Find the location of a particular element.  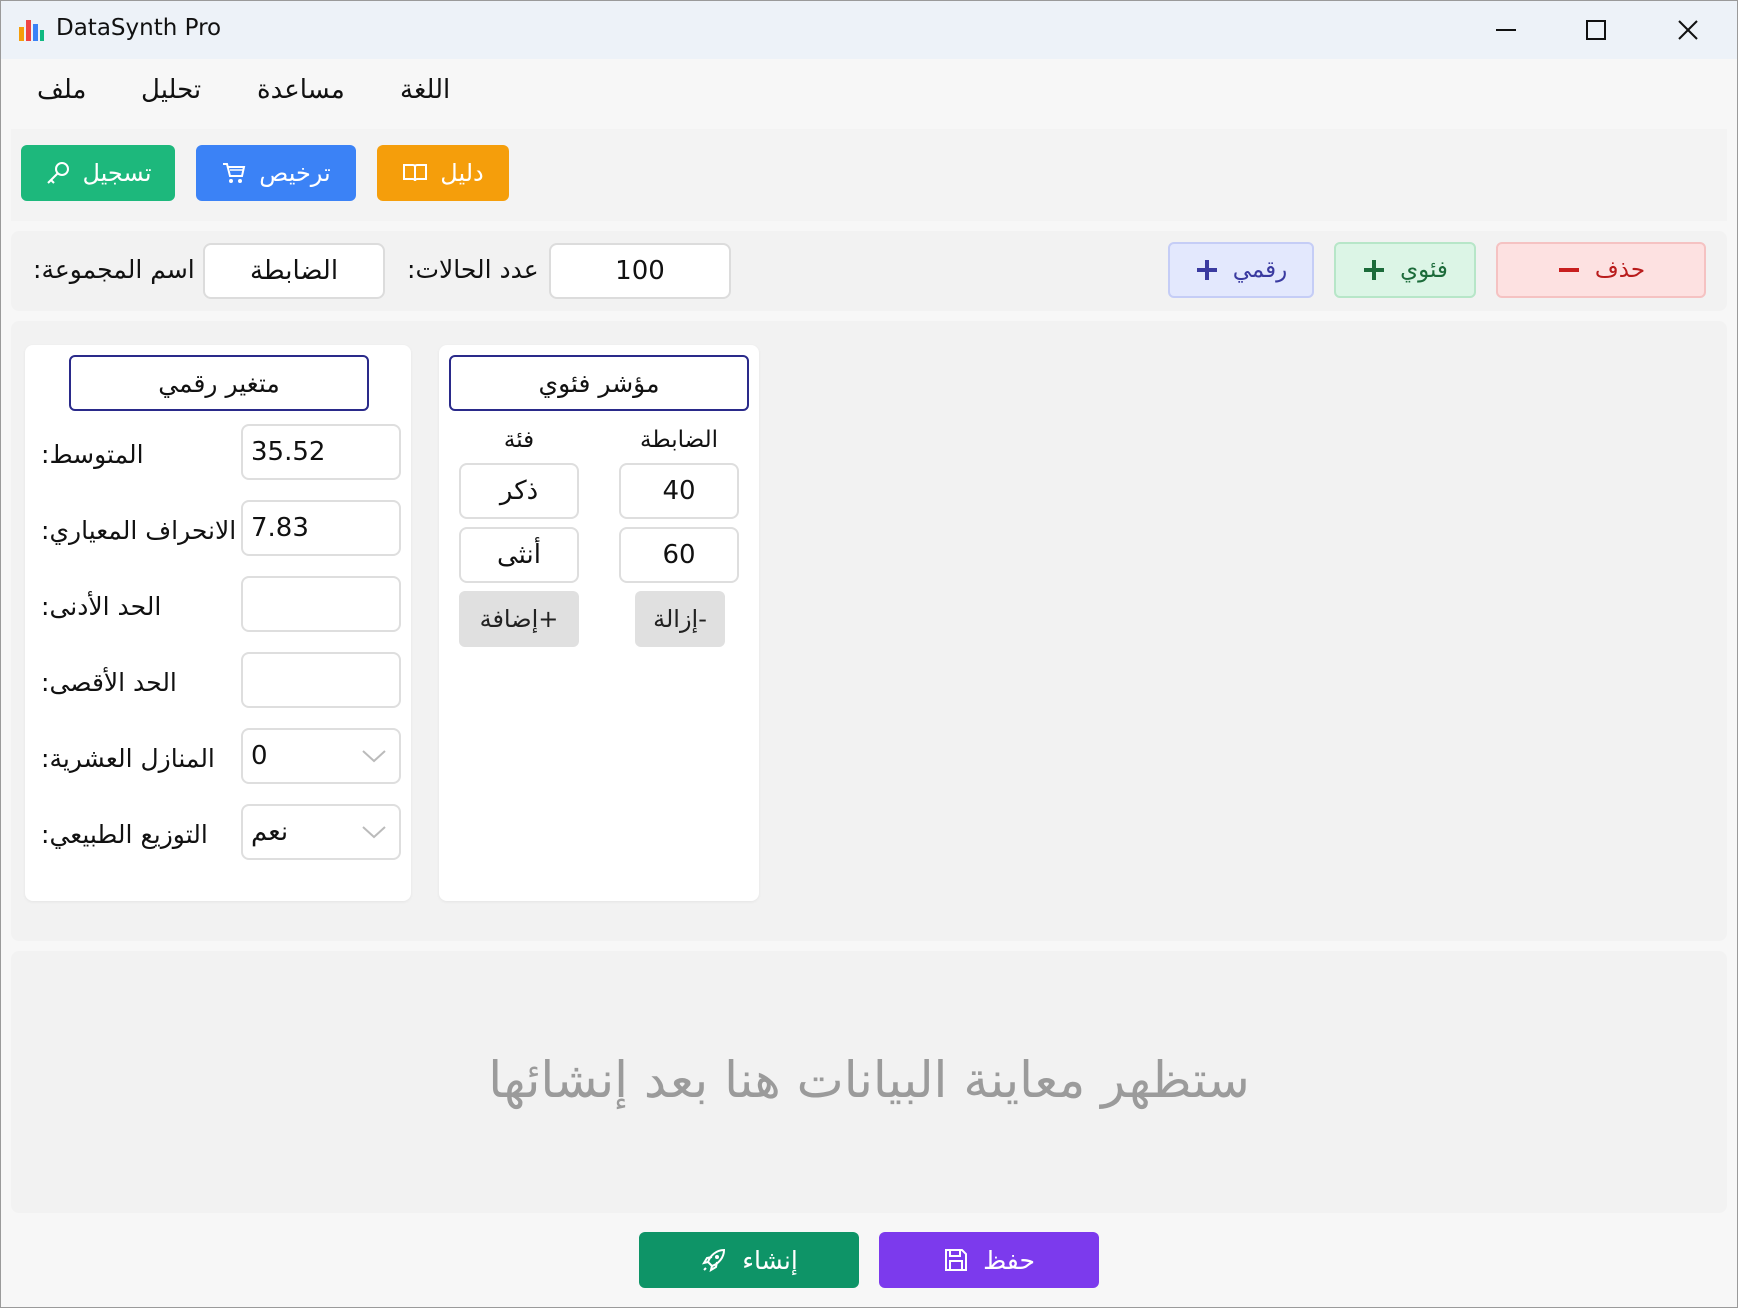

add-categorical-label: فئوي is located at coordinates (1424, 270).